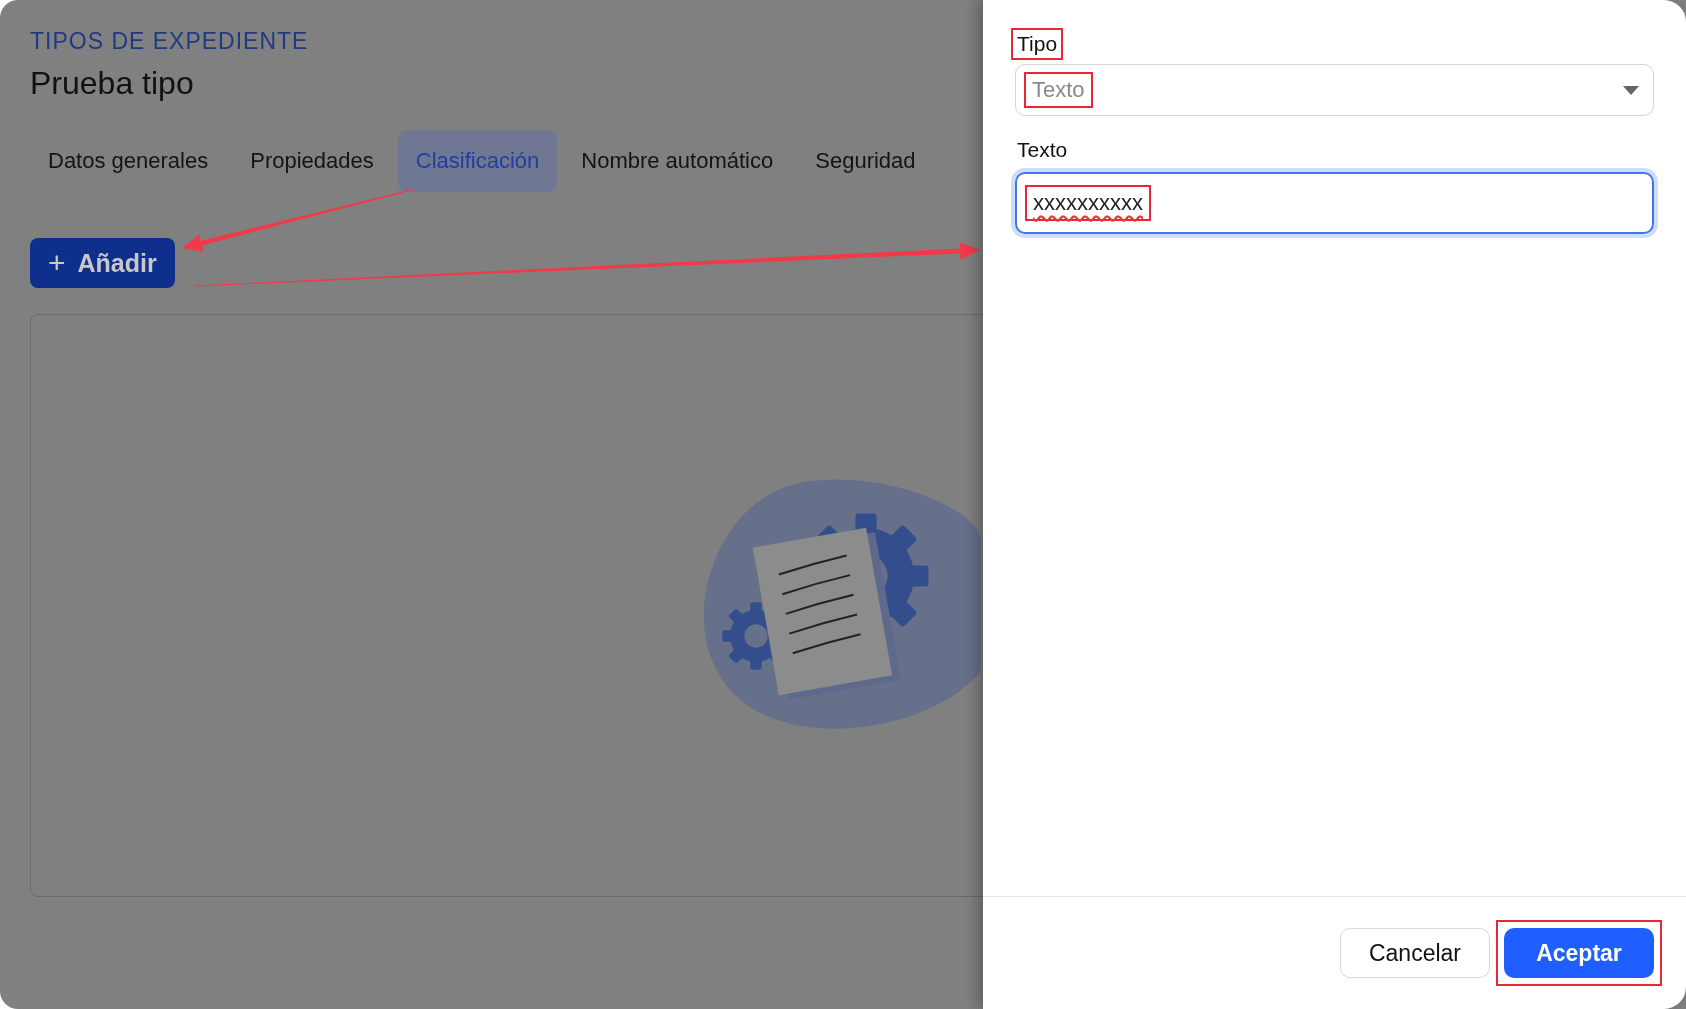 The image size is (1686, 1009). I want to click on type-dropdown: Texto, so click(1334, 90).